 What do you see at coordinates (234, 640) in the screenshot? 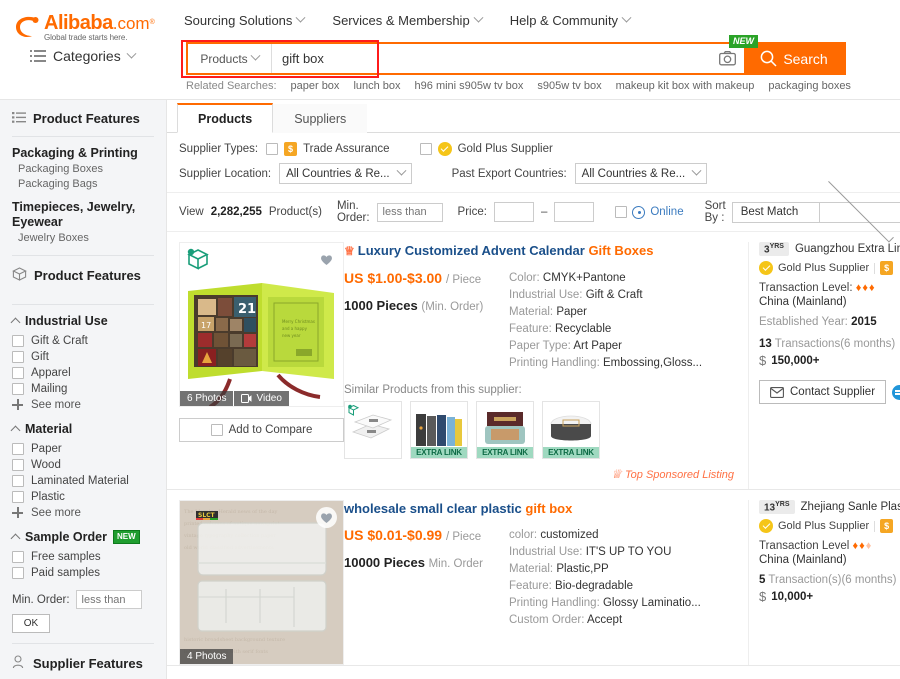
I see `svg-text:historic broadsheet background: historic broadsheet background texture` at bounding box center [234, 640].